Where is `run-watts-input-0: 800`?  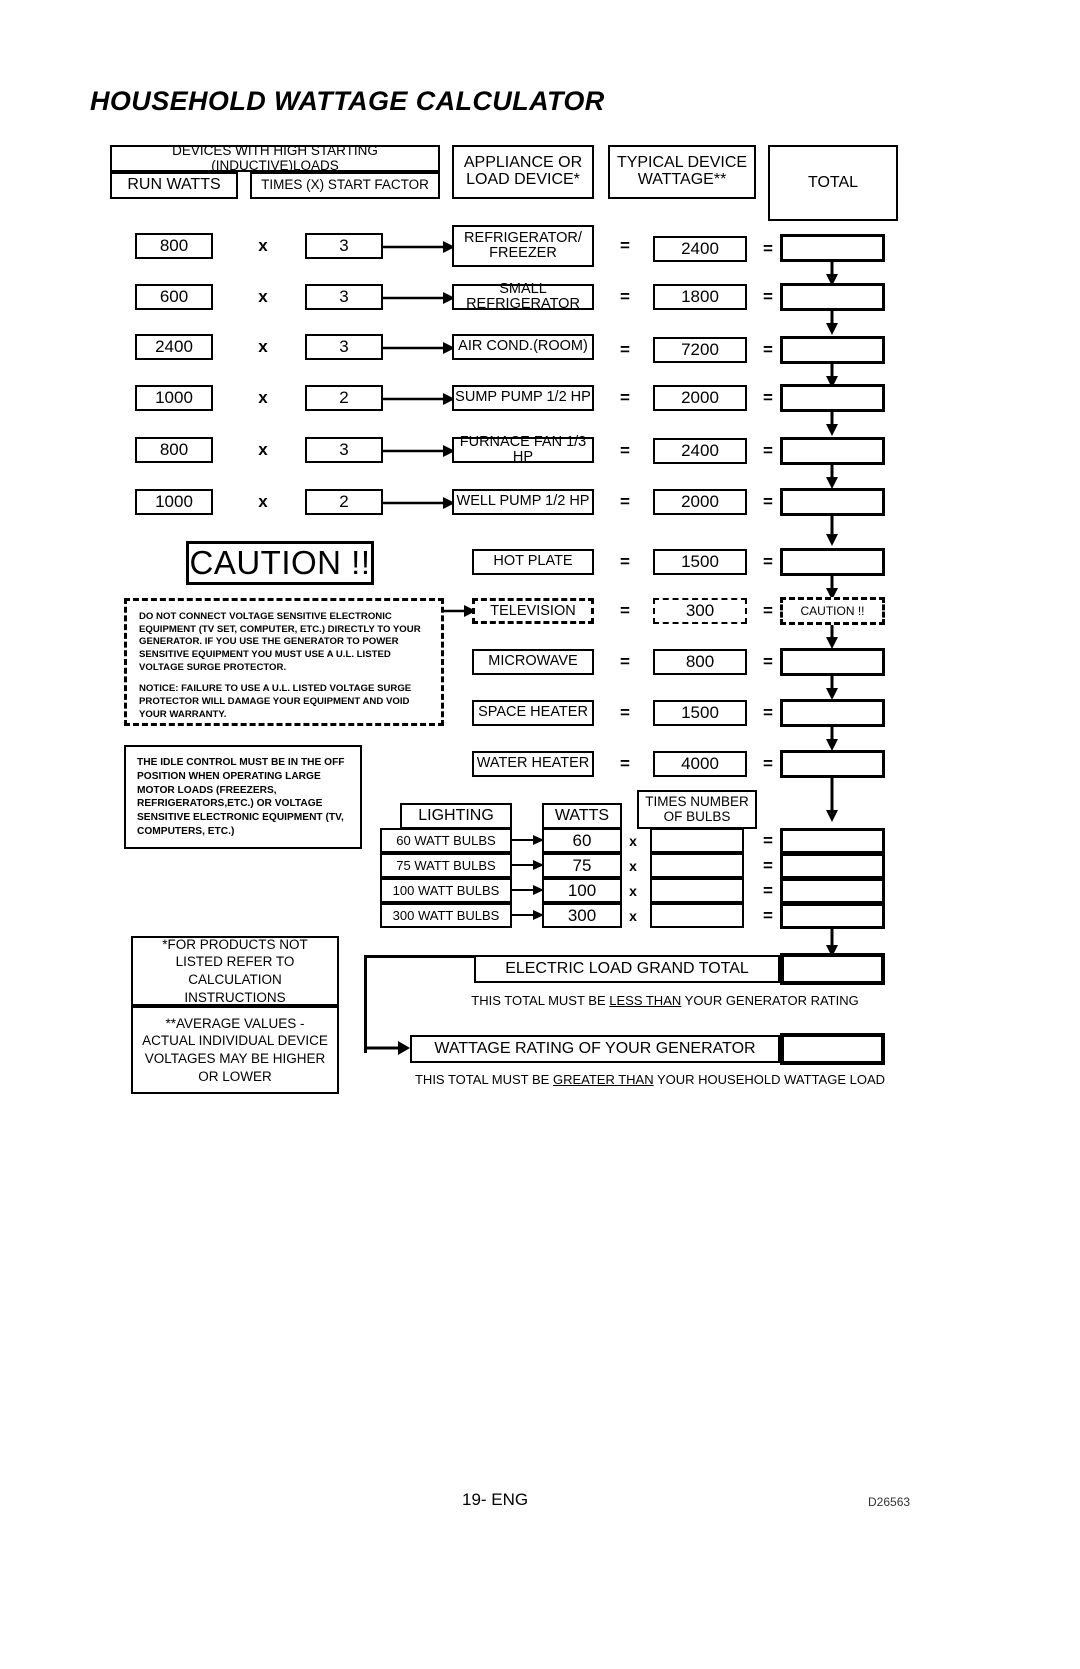
run-watts-input-0: 800 is located at coordinates (174, 246).